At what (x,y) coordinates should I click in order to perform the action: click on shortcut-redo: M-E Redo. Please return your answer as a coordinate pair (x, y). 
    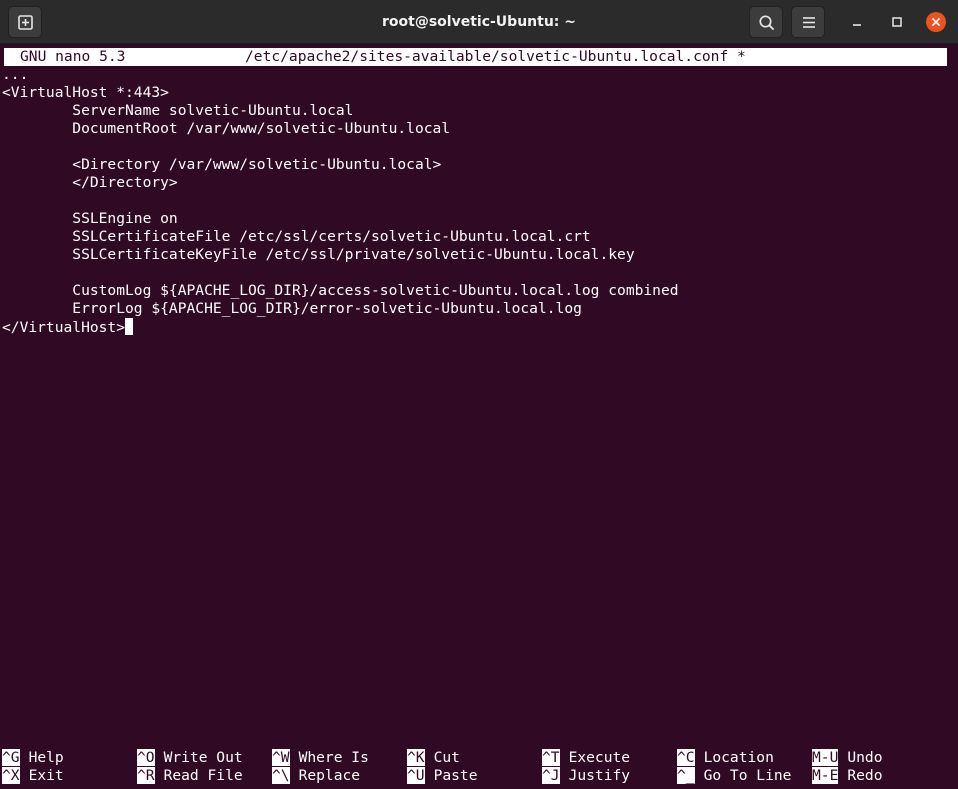
    Looking at the image, I should click on (847, 776).